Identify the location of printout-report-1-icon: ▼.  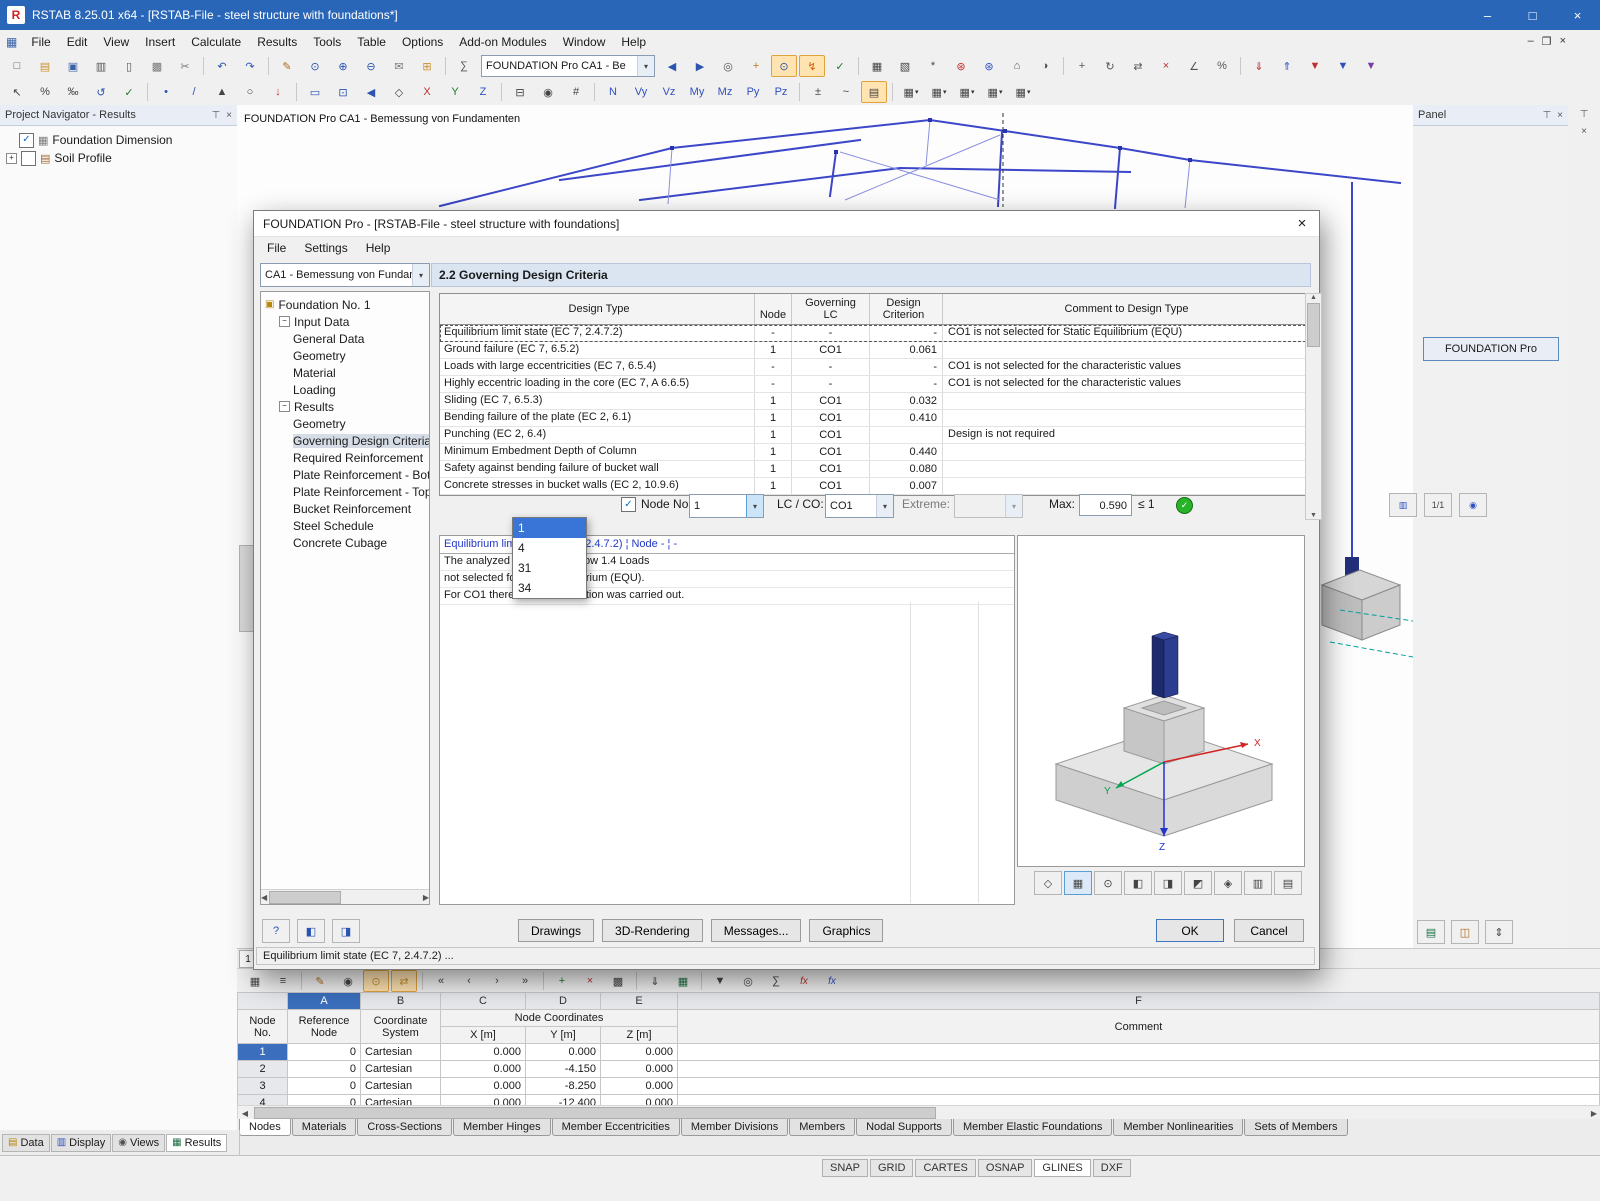
(1315, 66).